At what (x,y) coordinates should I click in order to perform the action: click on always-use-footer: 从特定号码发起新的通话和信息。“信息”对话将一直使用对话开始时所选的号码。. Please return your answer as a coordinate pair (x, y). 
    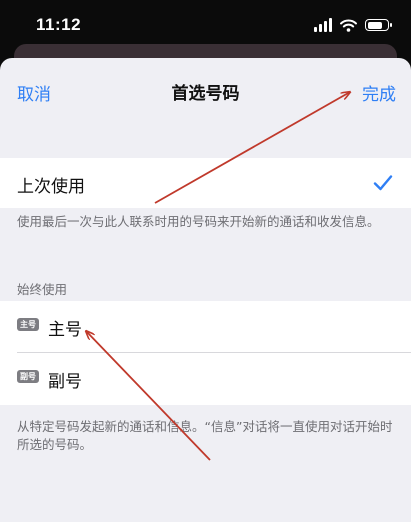
    Looking at the image, I should click on (205, 435).